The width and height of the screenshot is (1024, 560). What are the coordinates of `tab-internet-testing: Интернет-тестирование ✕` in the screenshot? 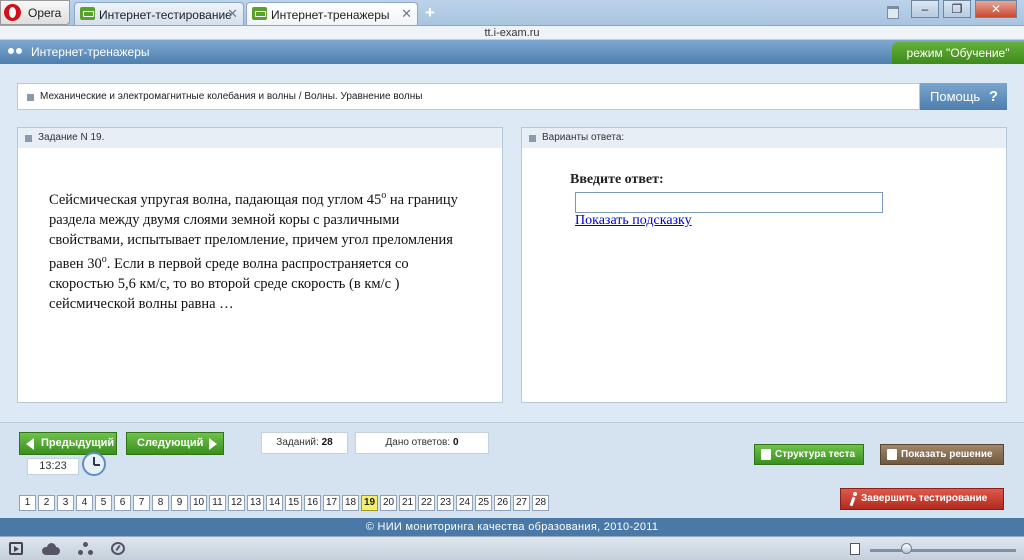 It's located at (159, 13).